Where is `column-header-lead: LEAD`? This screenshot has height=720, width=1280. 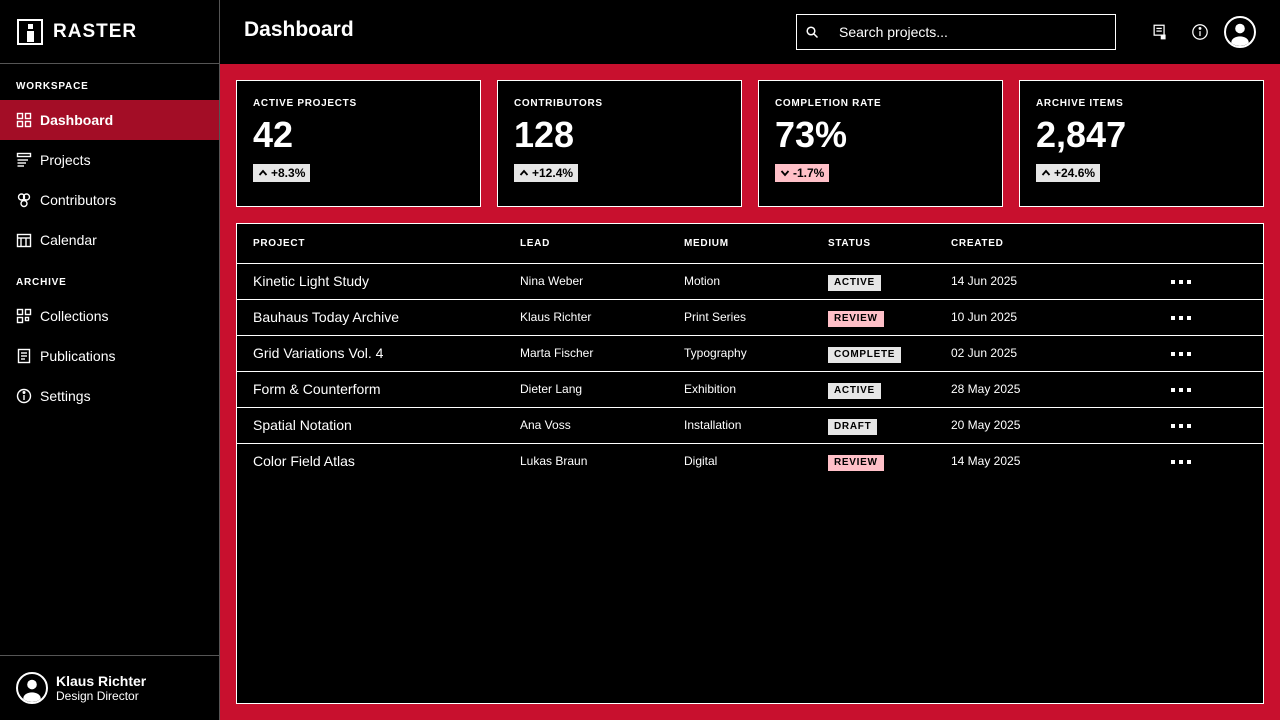
column-header-lead: LEAD is located at coordinates (535, 243).